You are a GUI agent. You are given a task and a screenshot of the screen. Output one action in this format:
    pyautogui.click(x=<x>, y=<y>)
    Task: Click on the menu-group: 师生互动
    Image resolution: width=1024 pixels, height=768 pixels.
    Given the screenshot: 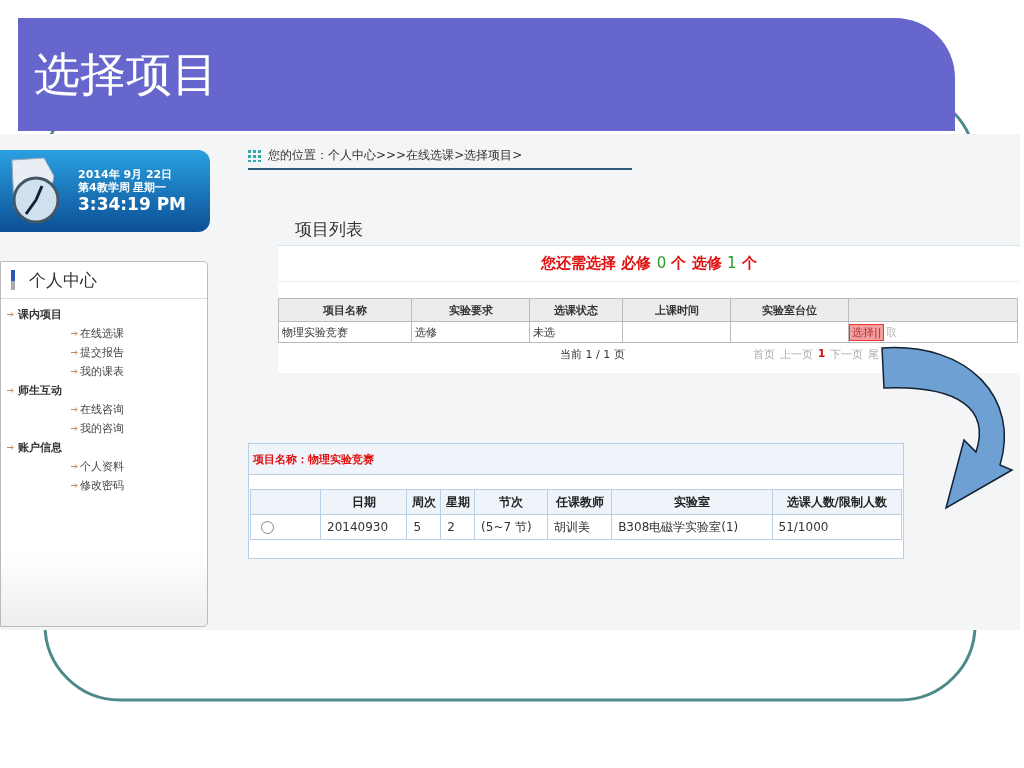 What is the action you would take?
    pyautogui.click(x=40, y=390)
    